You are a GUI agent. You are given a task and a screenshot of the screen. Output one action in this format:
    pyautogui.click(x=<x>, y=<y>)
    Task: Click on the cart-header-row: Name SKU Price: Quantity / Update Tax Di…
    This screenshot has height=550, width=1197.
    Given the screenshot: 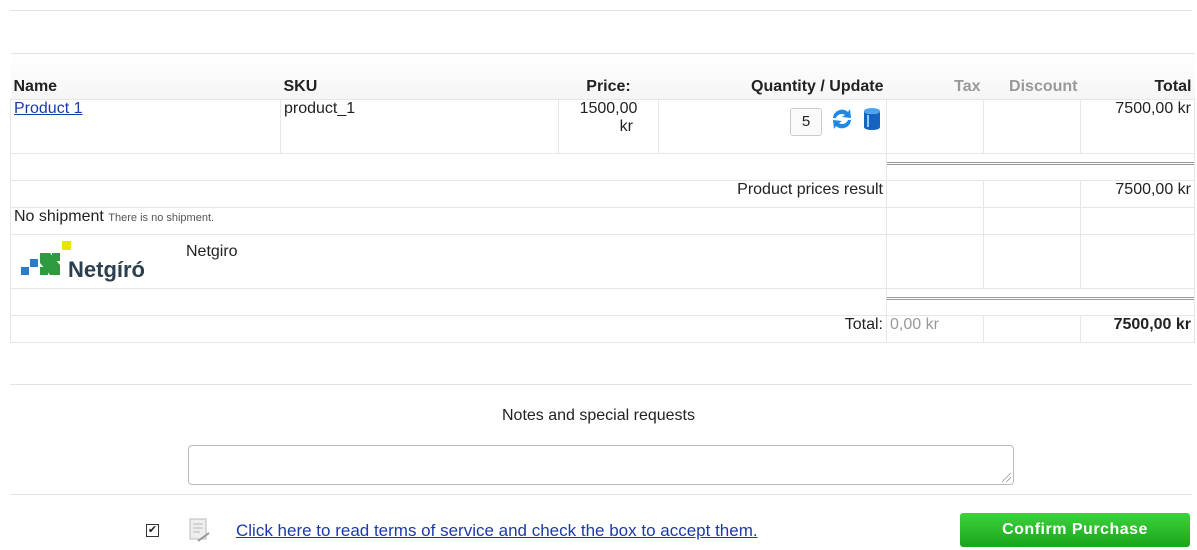 What is the action you would take?
    pyautogui.click(x=602, y=76)
    